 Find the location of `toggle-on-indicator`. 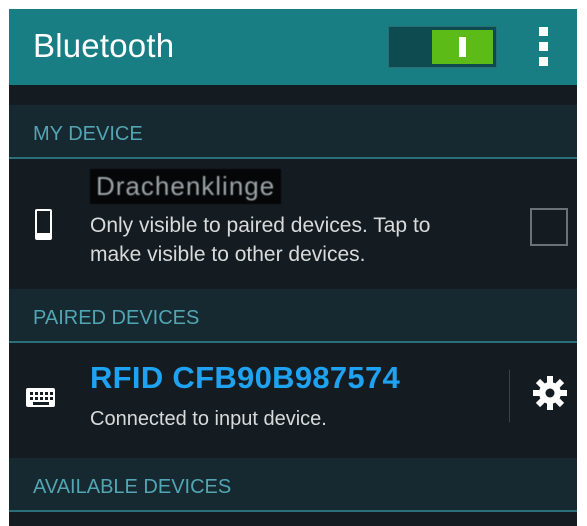

toggle-on-indicator is located at coordinates (462, 47).